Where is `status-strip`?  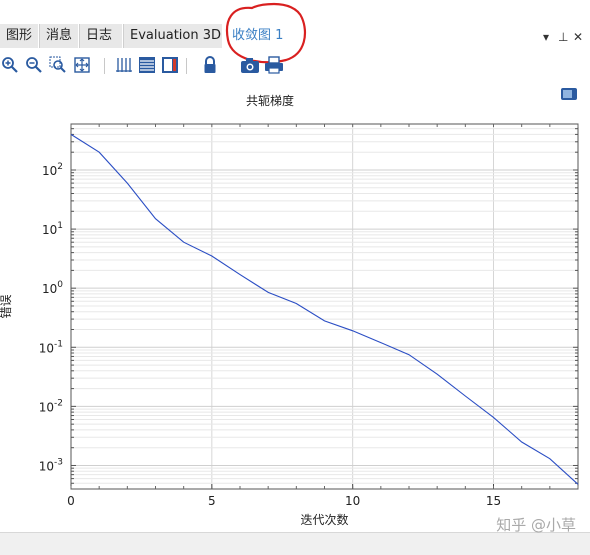 status-strip is located at coordinates (295, 543).